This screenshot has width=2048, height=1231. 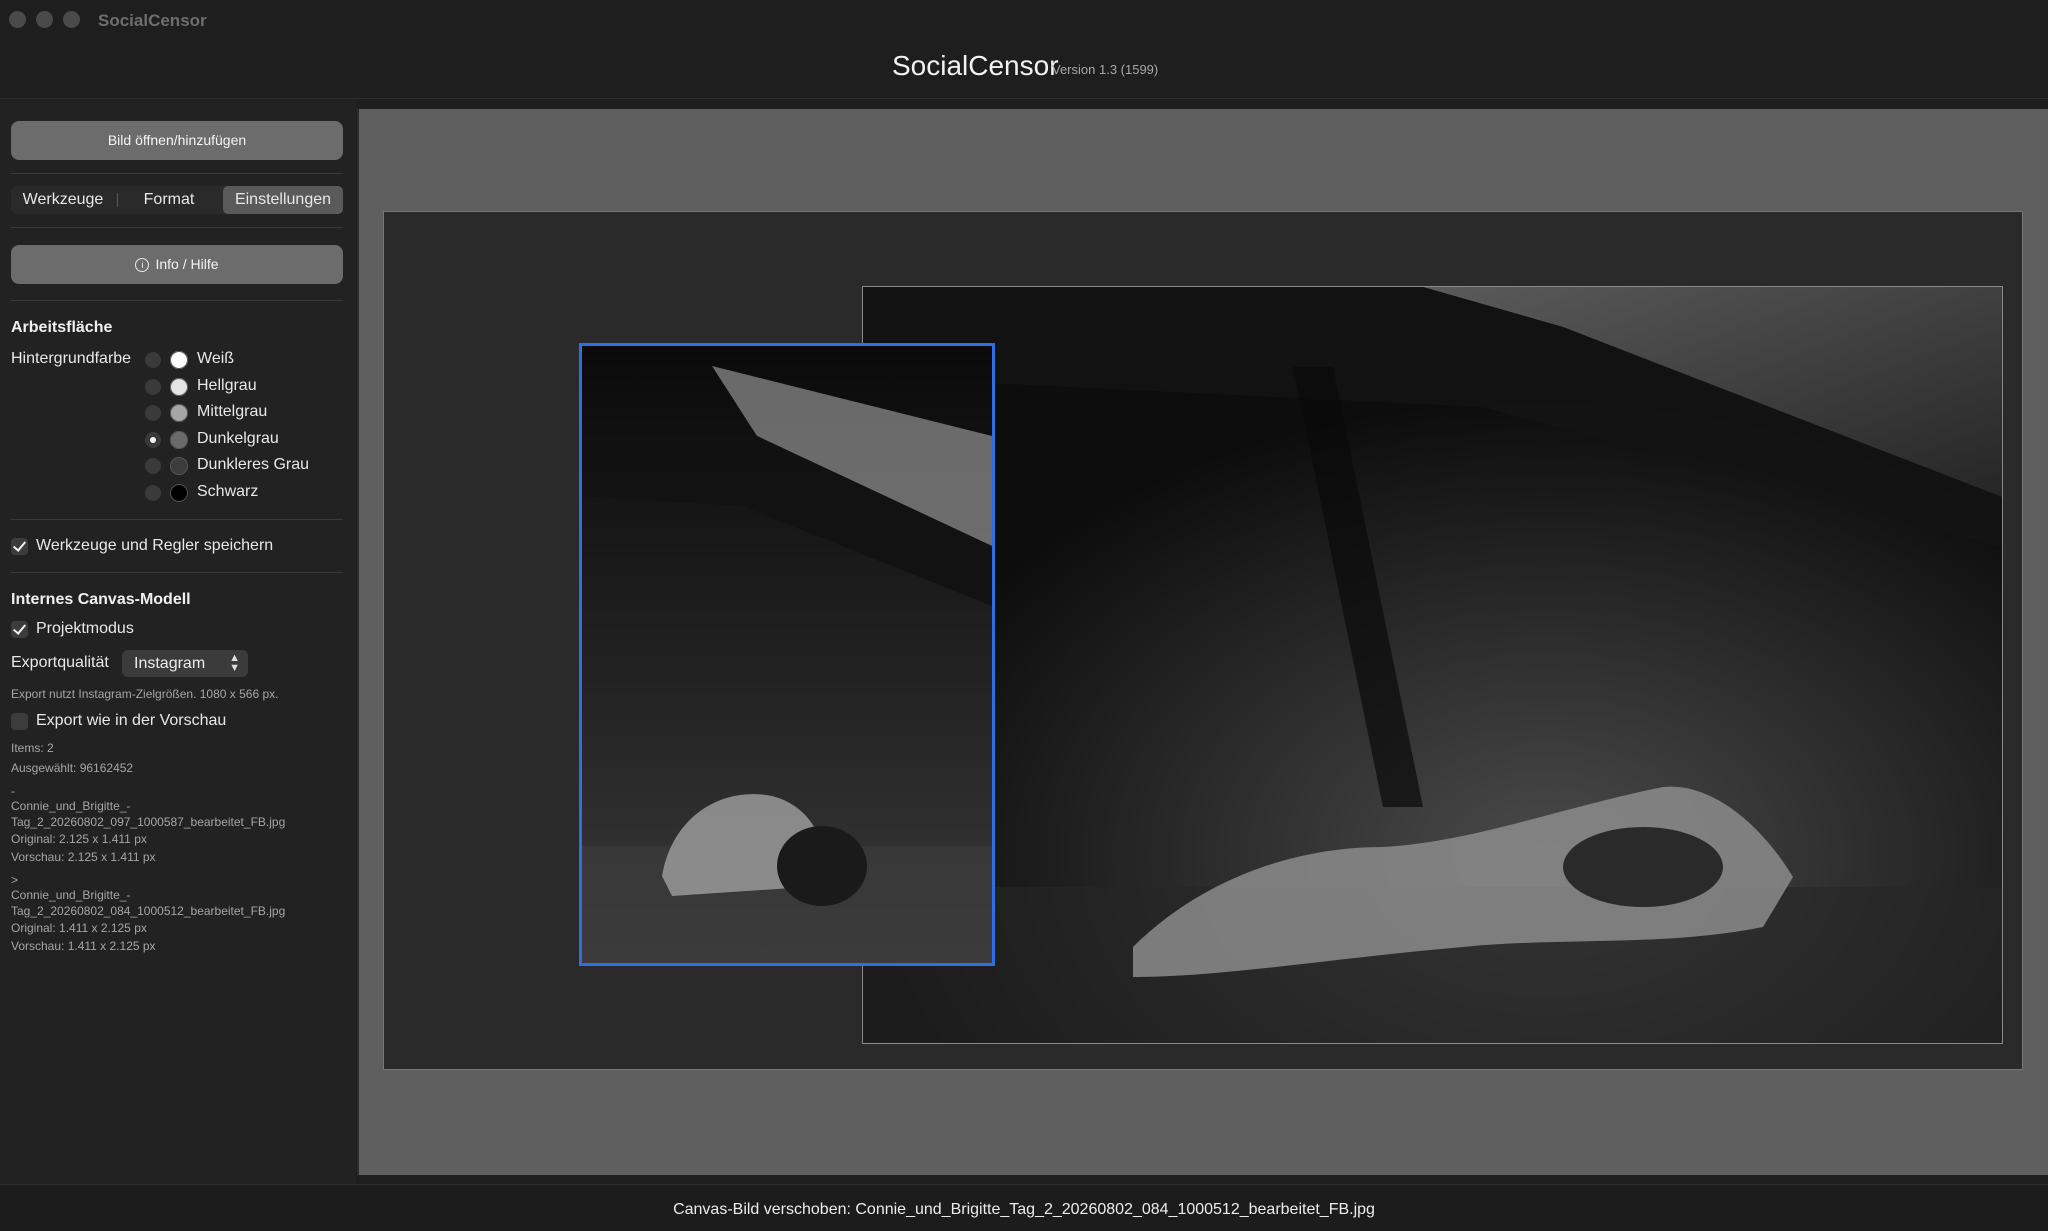 I want to click on title-bar: SocialCensor, so click(x=1024, y=20).